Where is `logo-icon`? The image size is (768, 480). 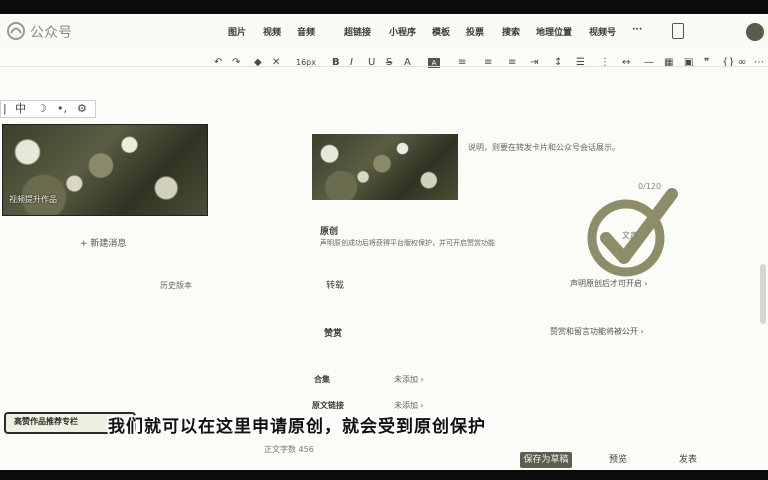 logo-icon is located at coordinates (16, 31).